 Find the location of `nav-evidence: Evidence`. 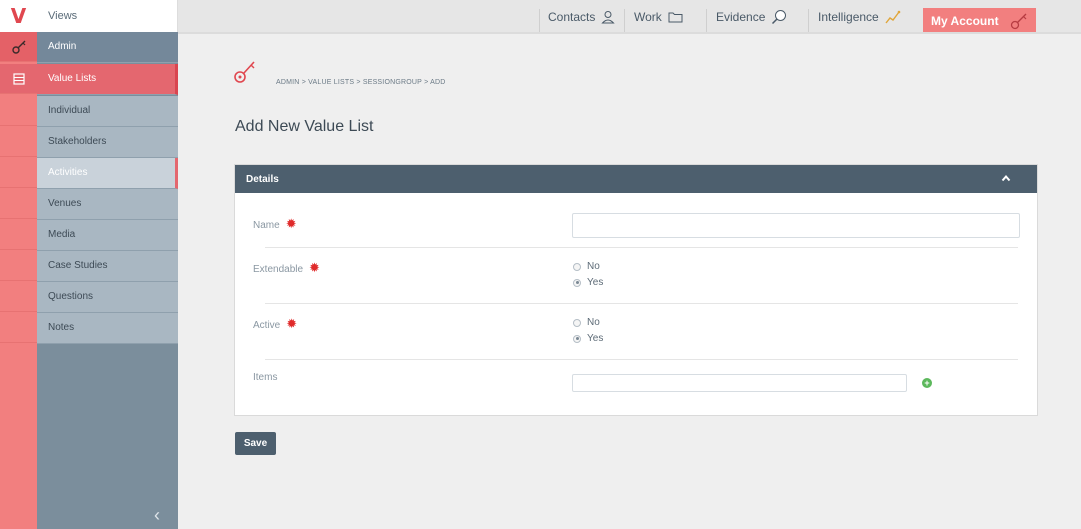

nav-evidence: Evidence is located at coordinates (751, 17).